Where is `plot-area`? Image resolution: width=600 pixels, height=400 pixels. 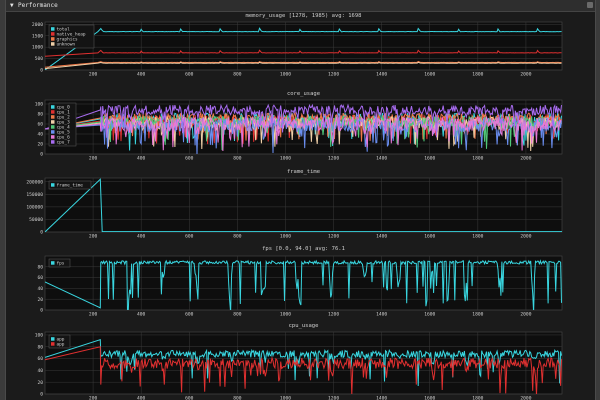 plot-area is located at coordinates (303, 205).